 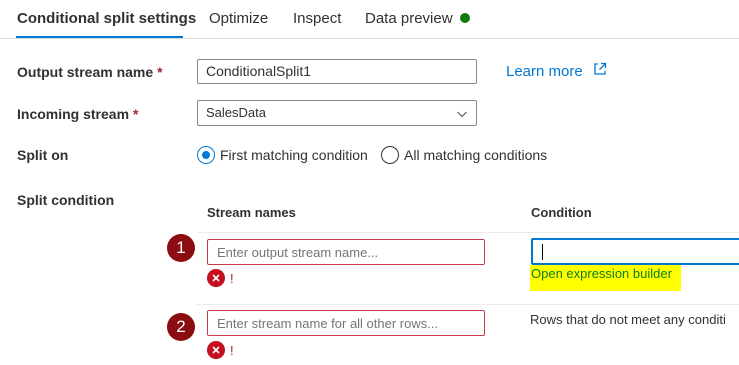 What do you see at coordinates (600, 71) in the screenshot?
I see `external-link-icon` at bounding box center [600, 71].